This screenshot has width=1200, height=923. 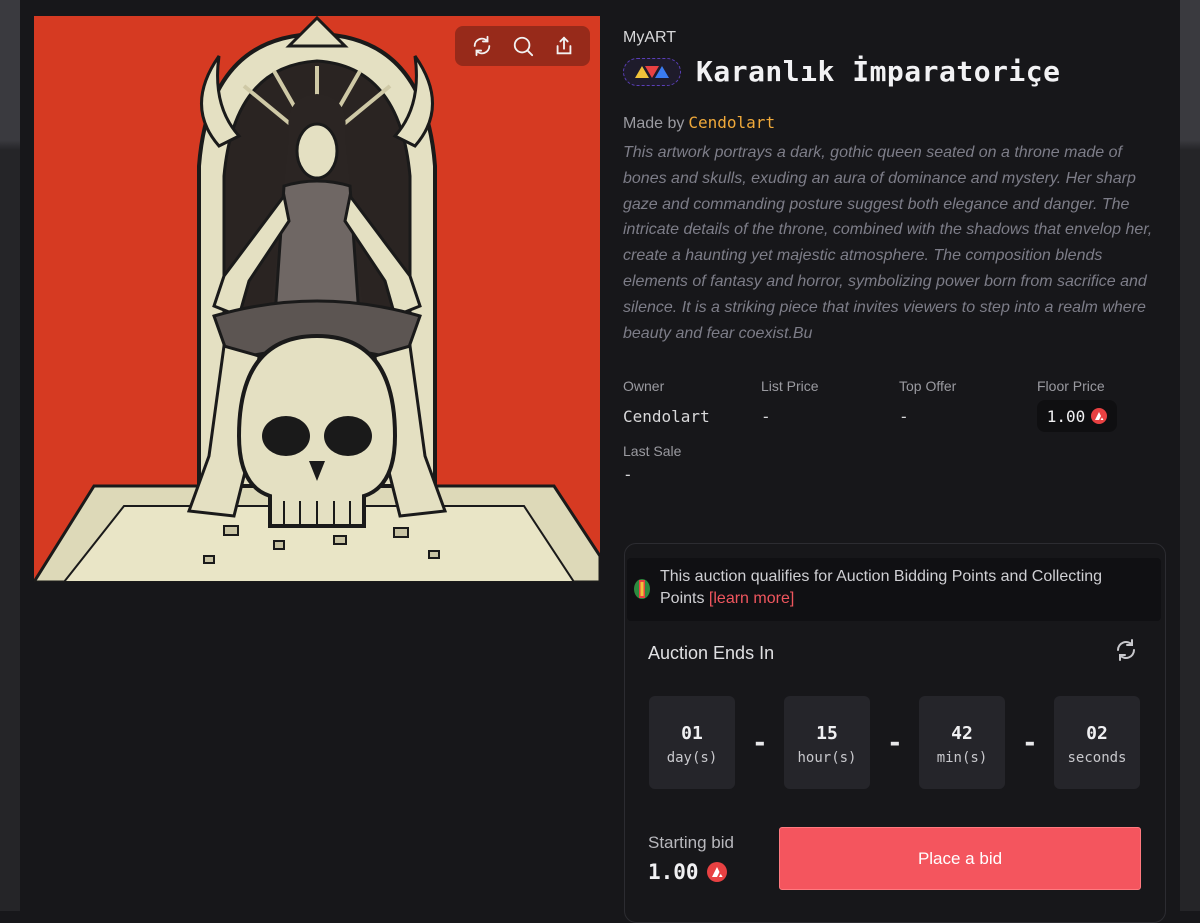 I want to click on auction-ends-label: Auction Ends In, so click(x=711, y=653).